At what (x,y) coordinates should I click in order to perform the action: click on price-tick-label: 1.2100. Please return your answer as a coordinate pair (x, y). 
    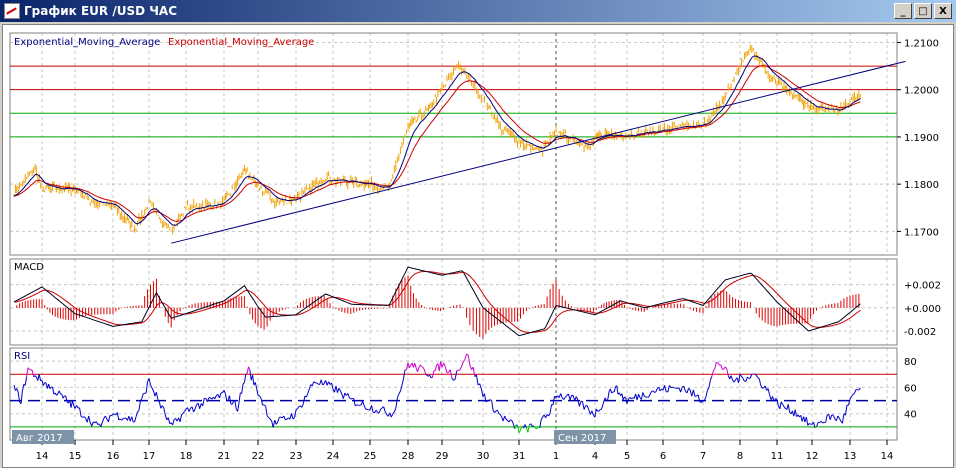
    Looking at the image, I should click on (921, 43).